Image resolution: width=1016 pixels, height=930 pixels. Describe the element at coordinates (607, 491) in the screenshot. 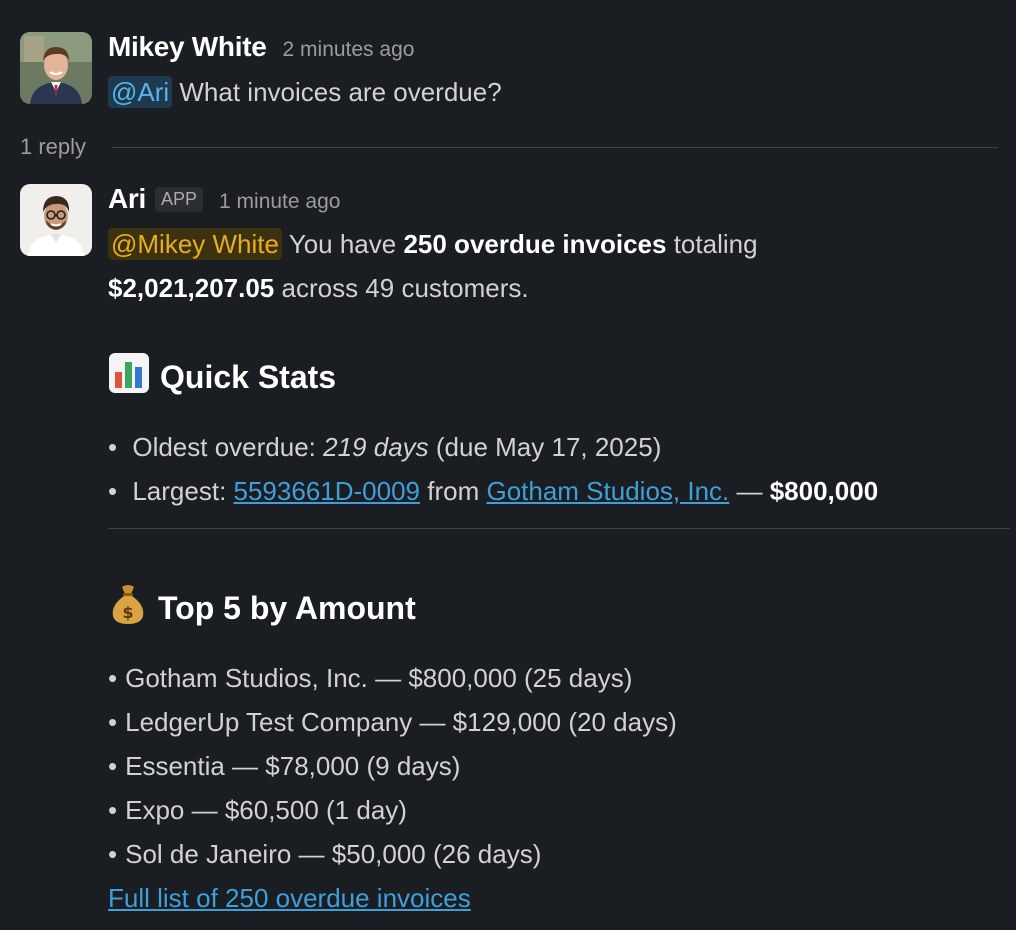

I see `customer-link: Gotham Studios, Inc.` at that location.